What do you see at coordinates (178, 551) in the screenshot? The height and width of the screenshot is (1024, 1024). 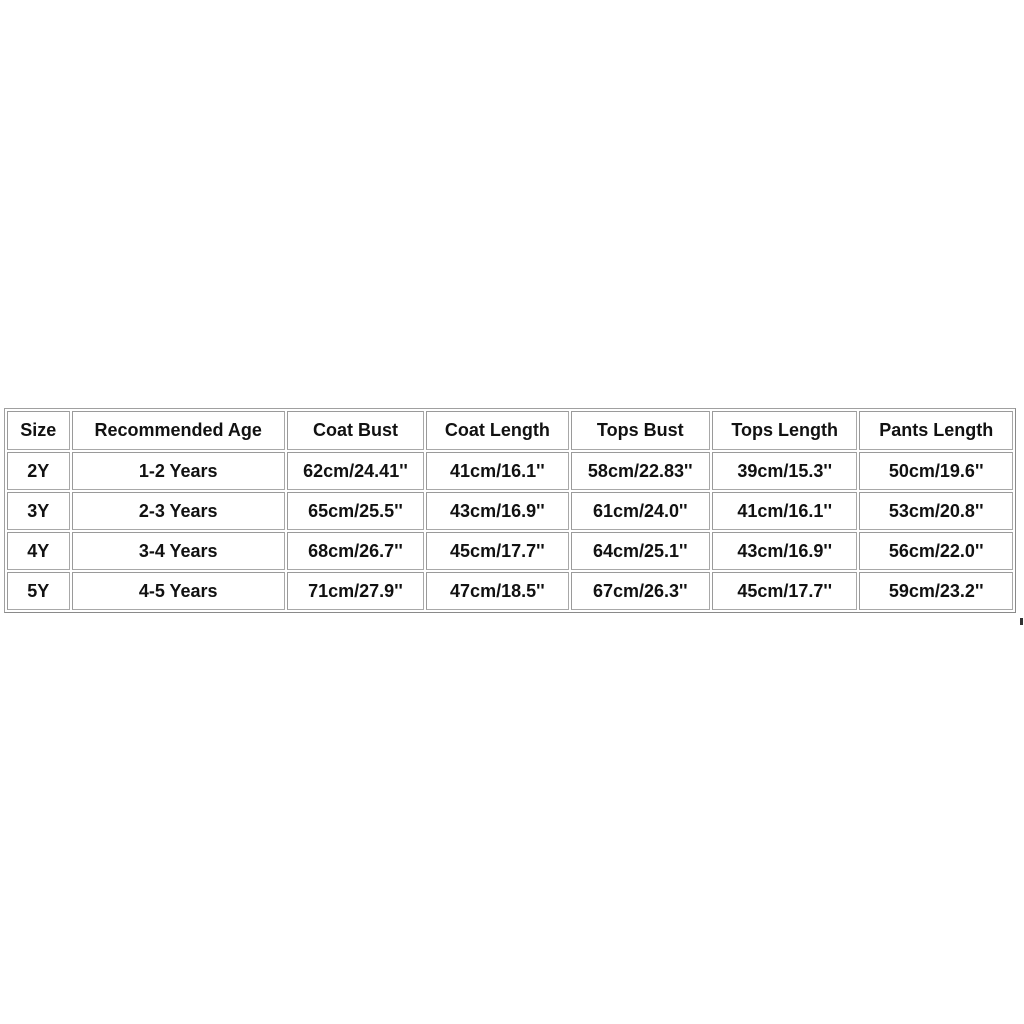 I see `cell-recommended-age: 3-4 Years` at bounding box center [178, 551].